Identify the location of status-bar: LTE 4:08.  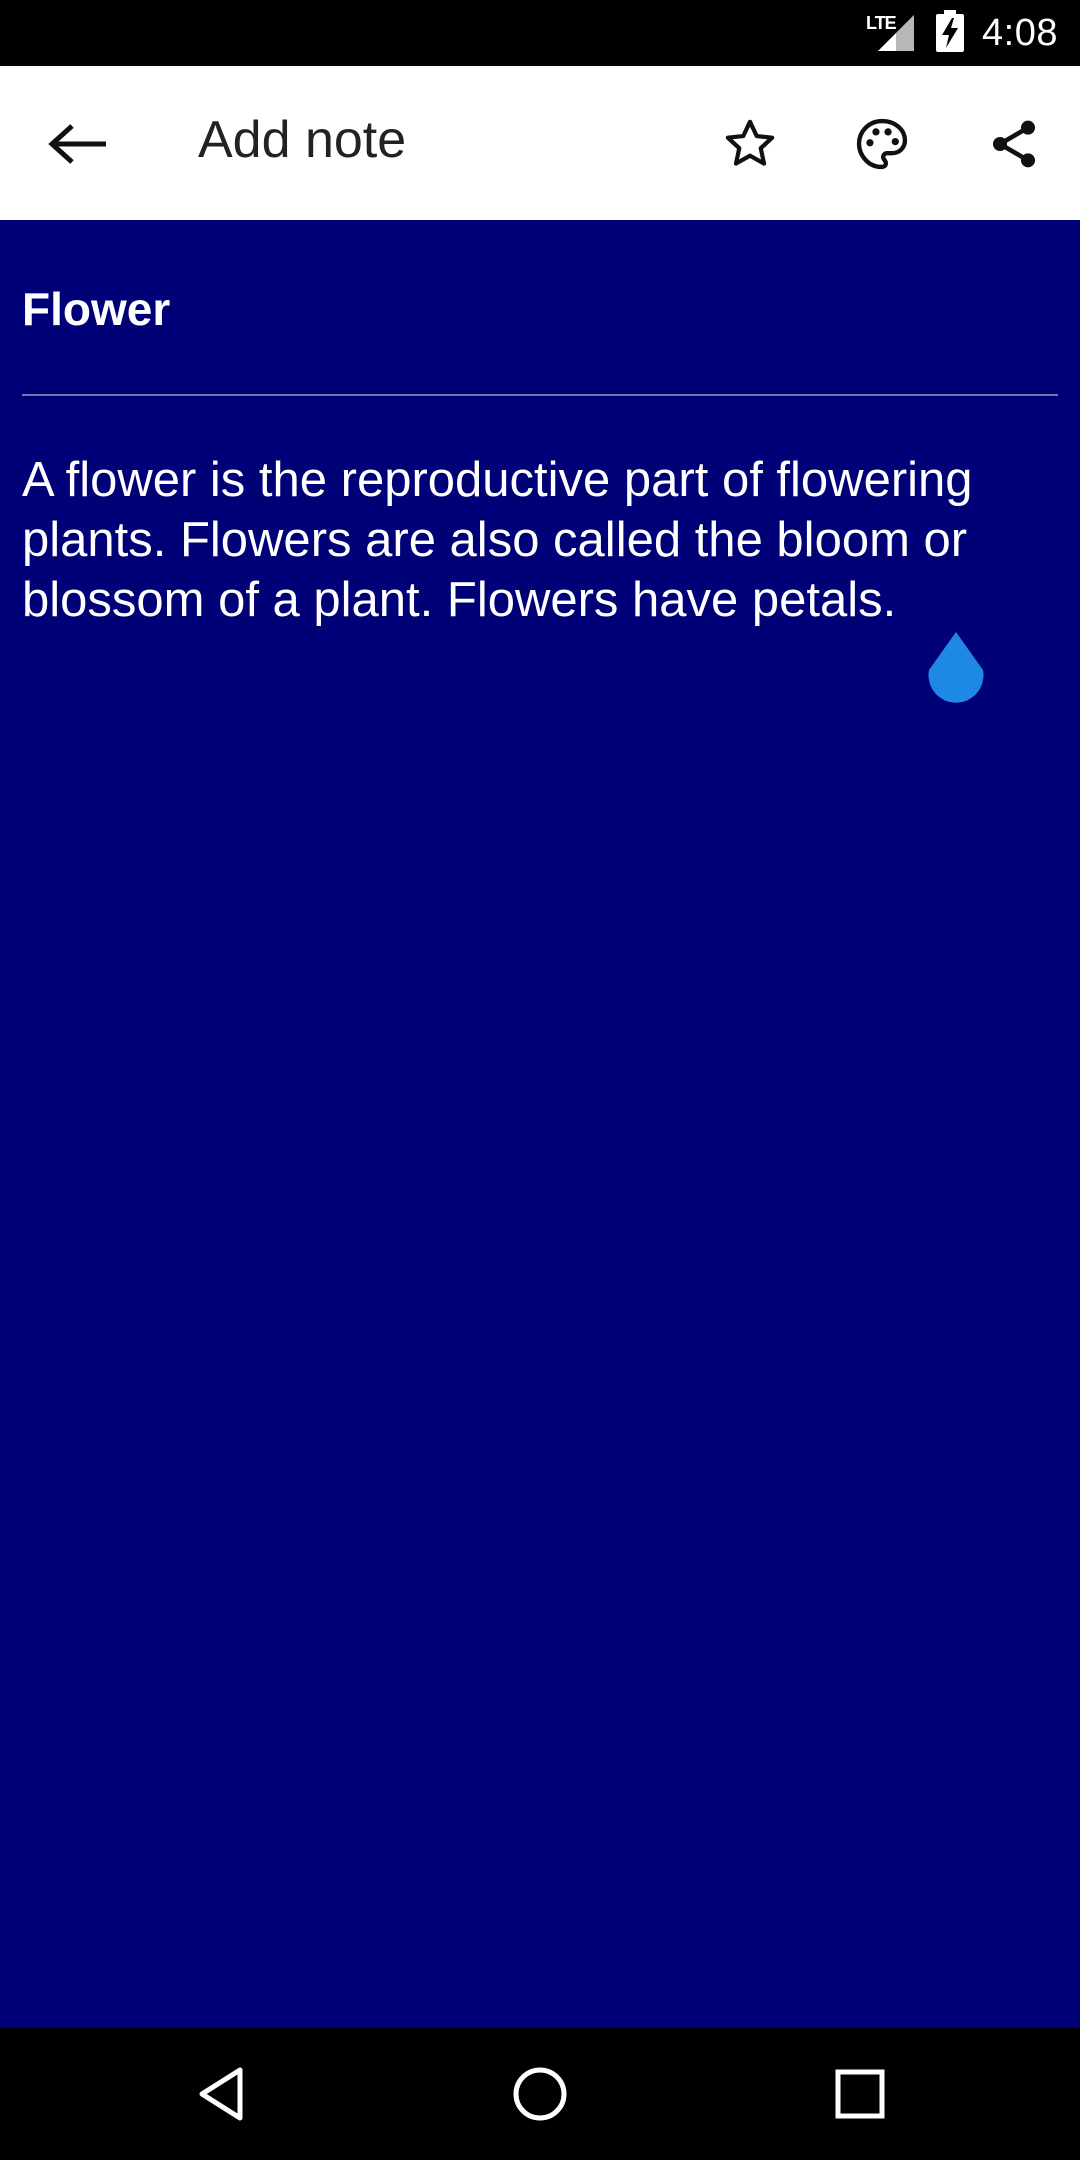
(540, 33).